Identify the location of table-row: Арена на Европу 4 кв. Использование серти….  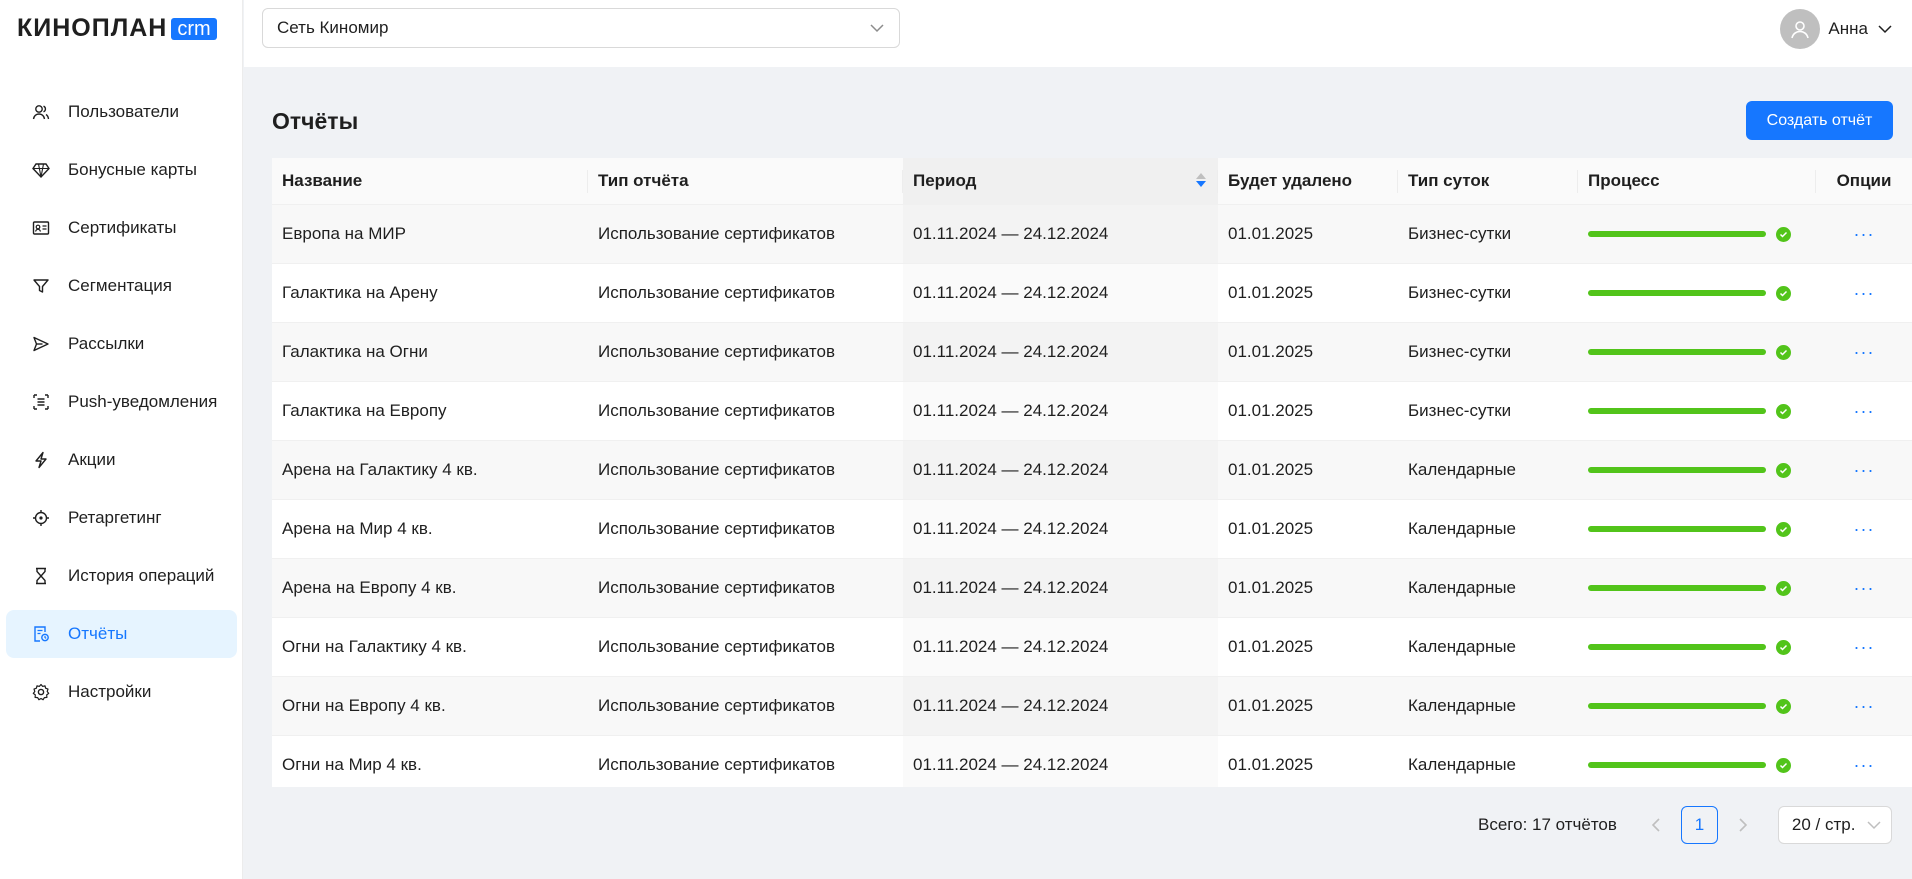
(1092, 588).